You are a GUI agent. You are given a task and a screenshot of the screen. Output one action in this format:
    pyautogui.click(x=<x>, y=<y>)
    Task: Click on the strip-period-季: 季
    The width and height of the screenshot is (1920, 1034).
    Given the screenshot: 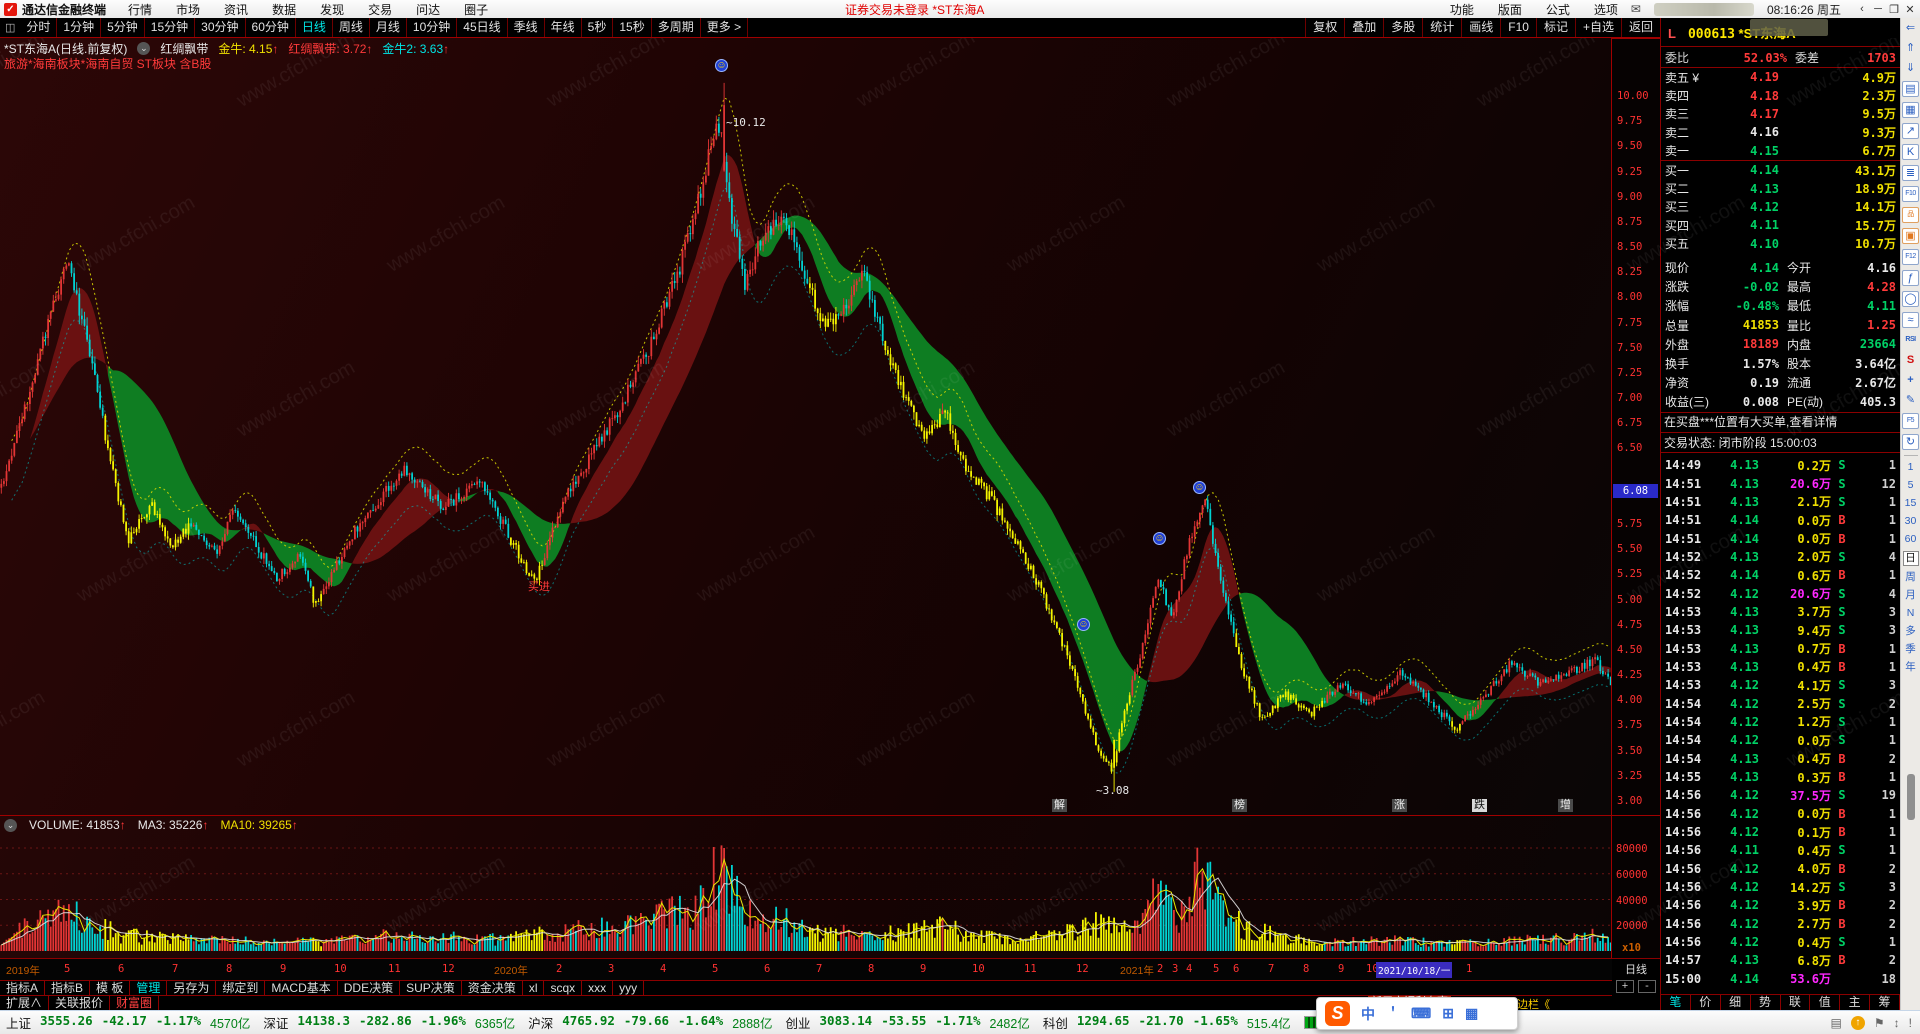 What is the action you would take?
    pyautogui.click(x=1910, y=649)
    